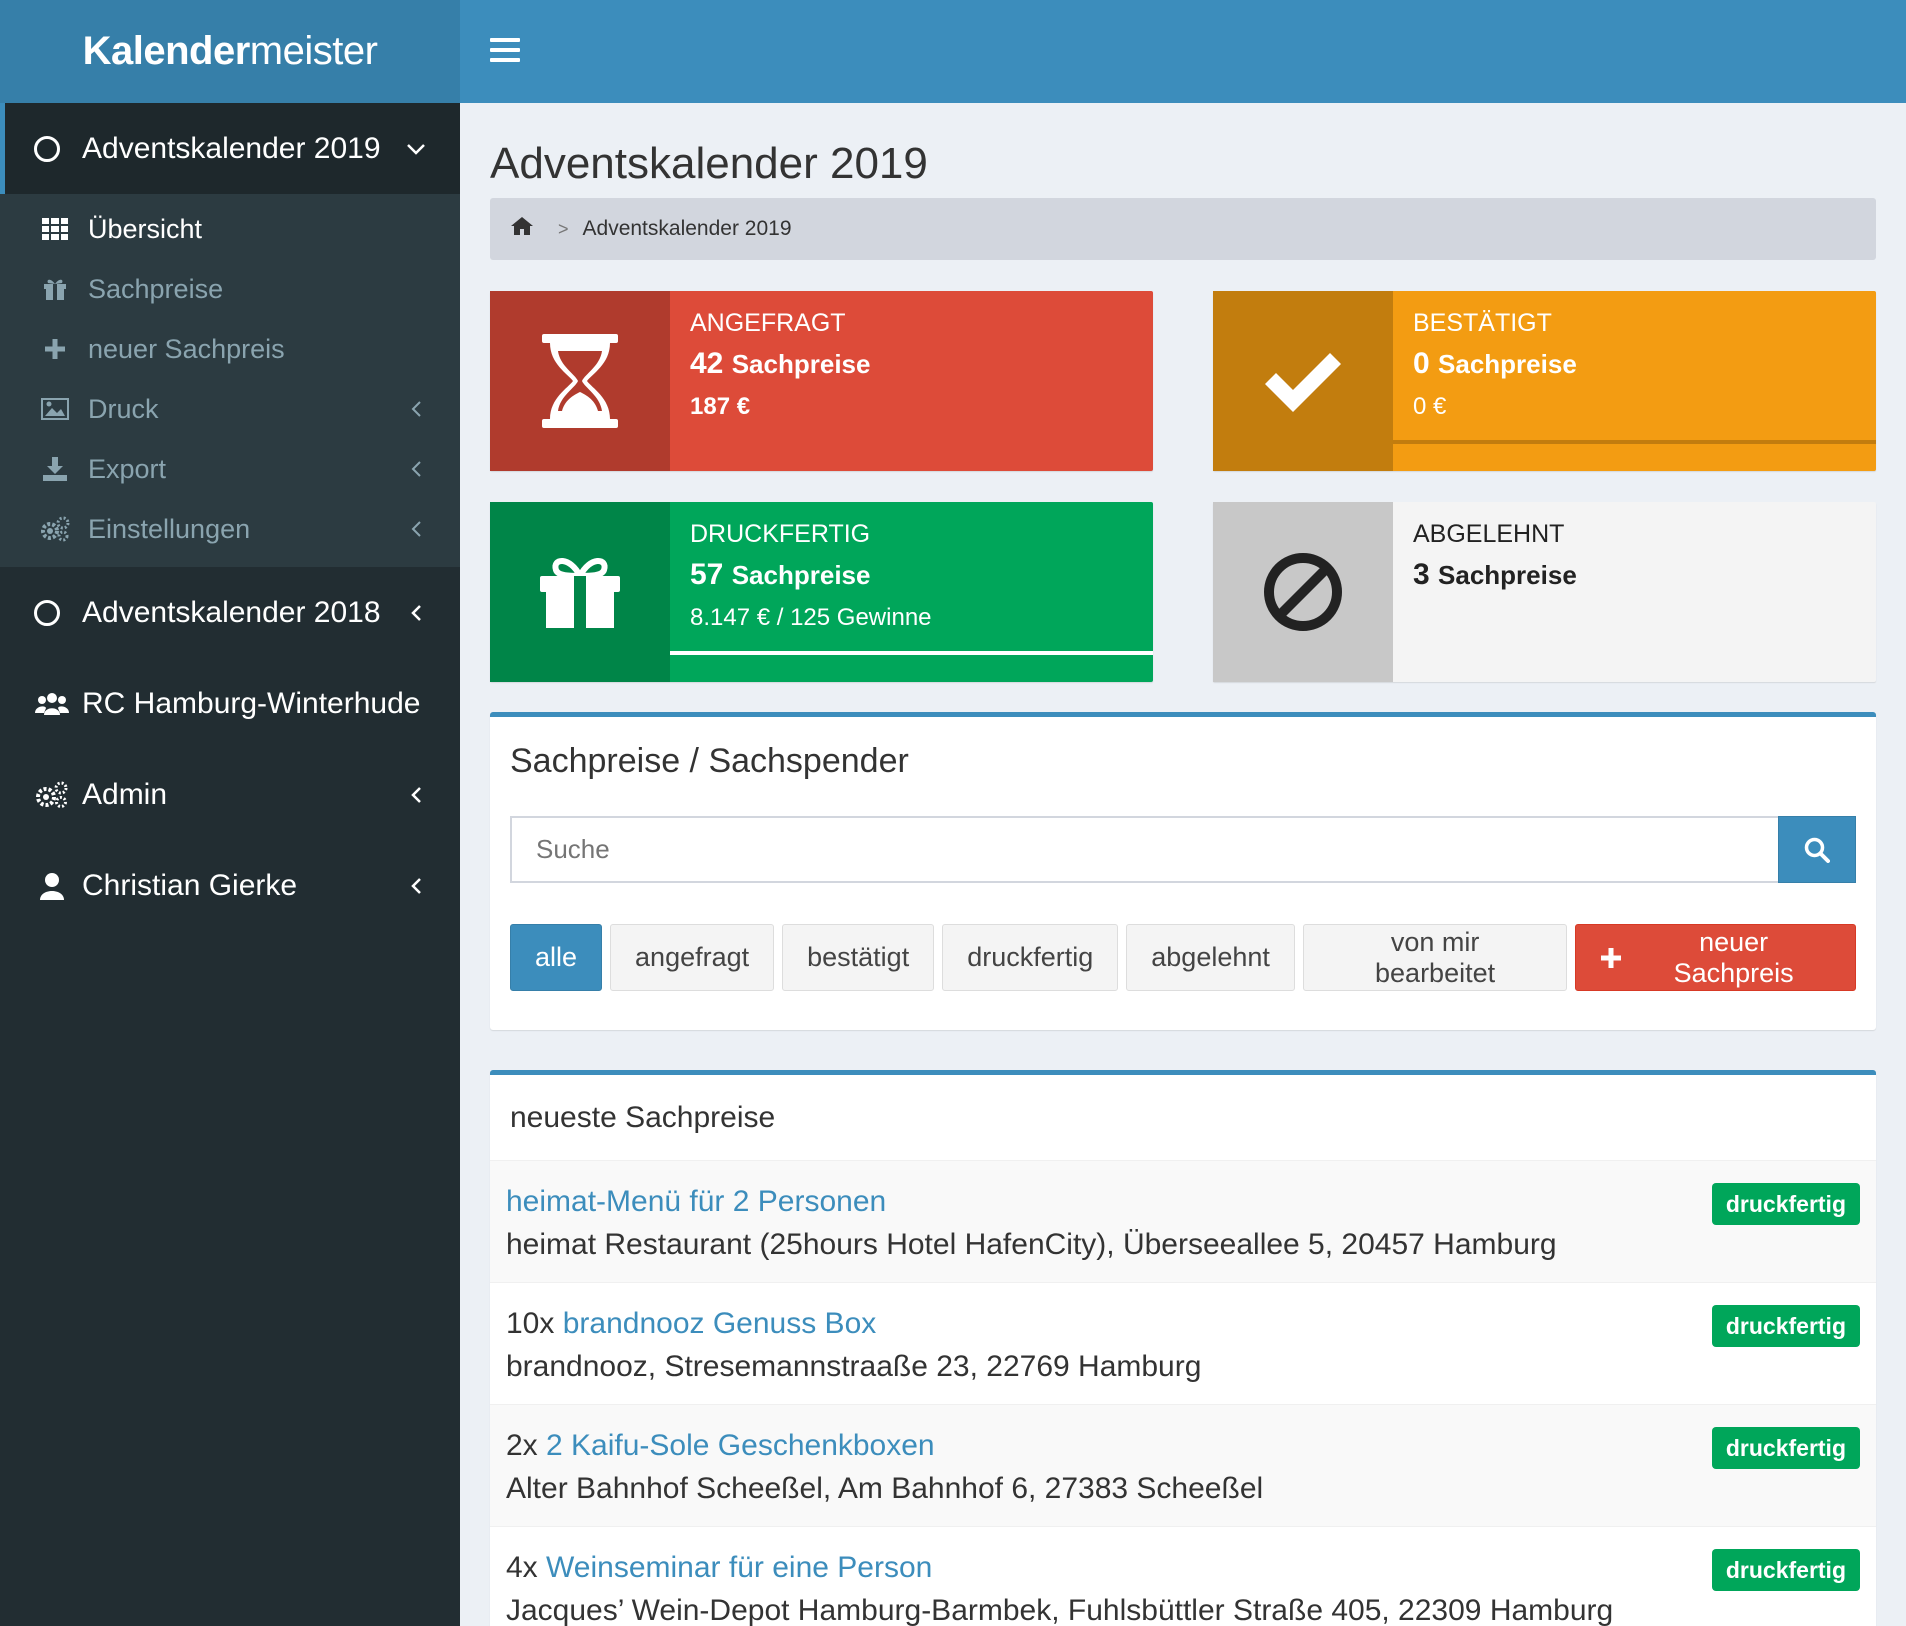 The width and height of the screenshot is (1906, 1626). I want to click on top-navbar, so click(1183, 51).